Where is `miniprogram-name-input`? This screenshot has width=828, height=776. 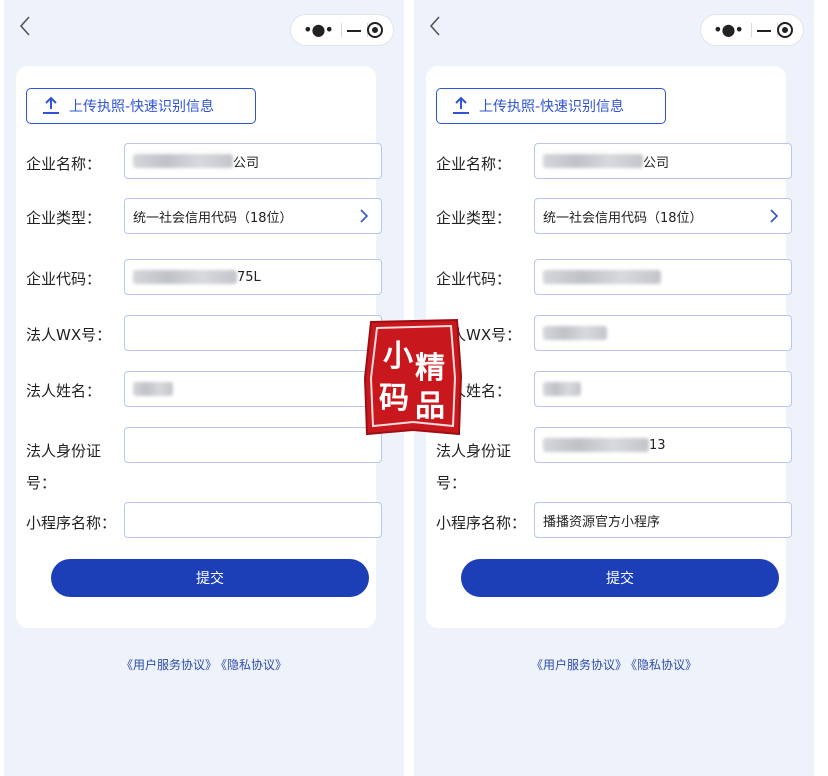 miniprogram-name-input is located at coordinates (253, 520).